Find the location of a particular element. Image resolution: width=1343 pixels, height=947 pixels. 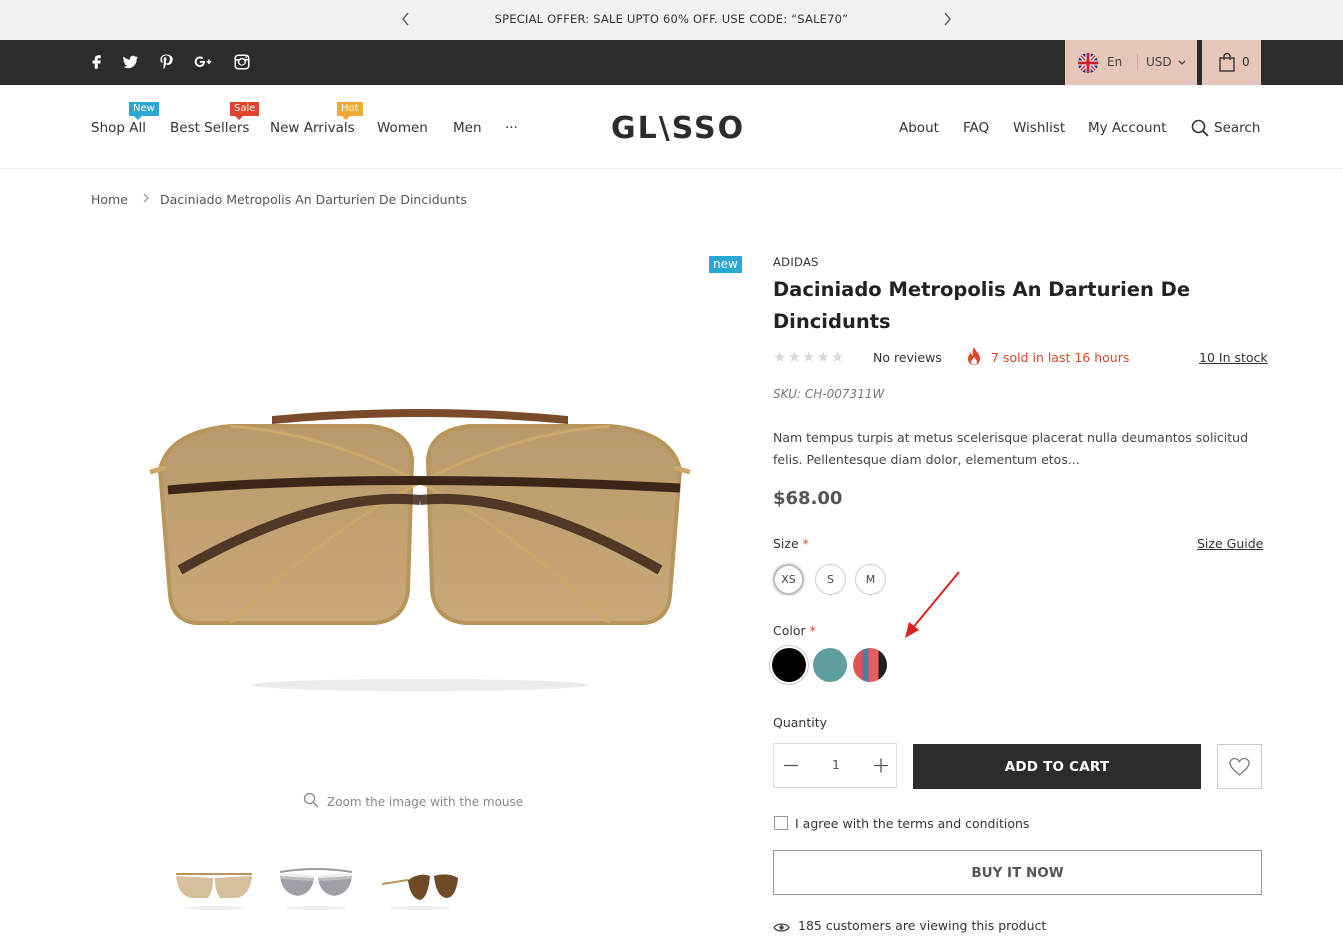

badge-new: New is located at coordinates (144, 111).